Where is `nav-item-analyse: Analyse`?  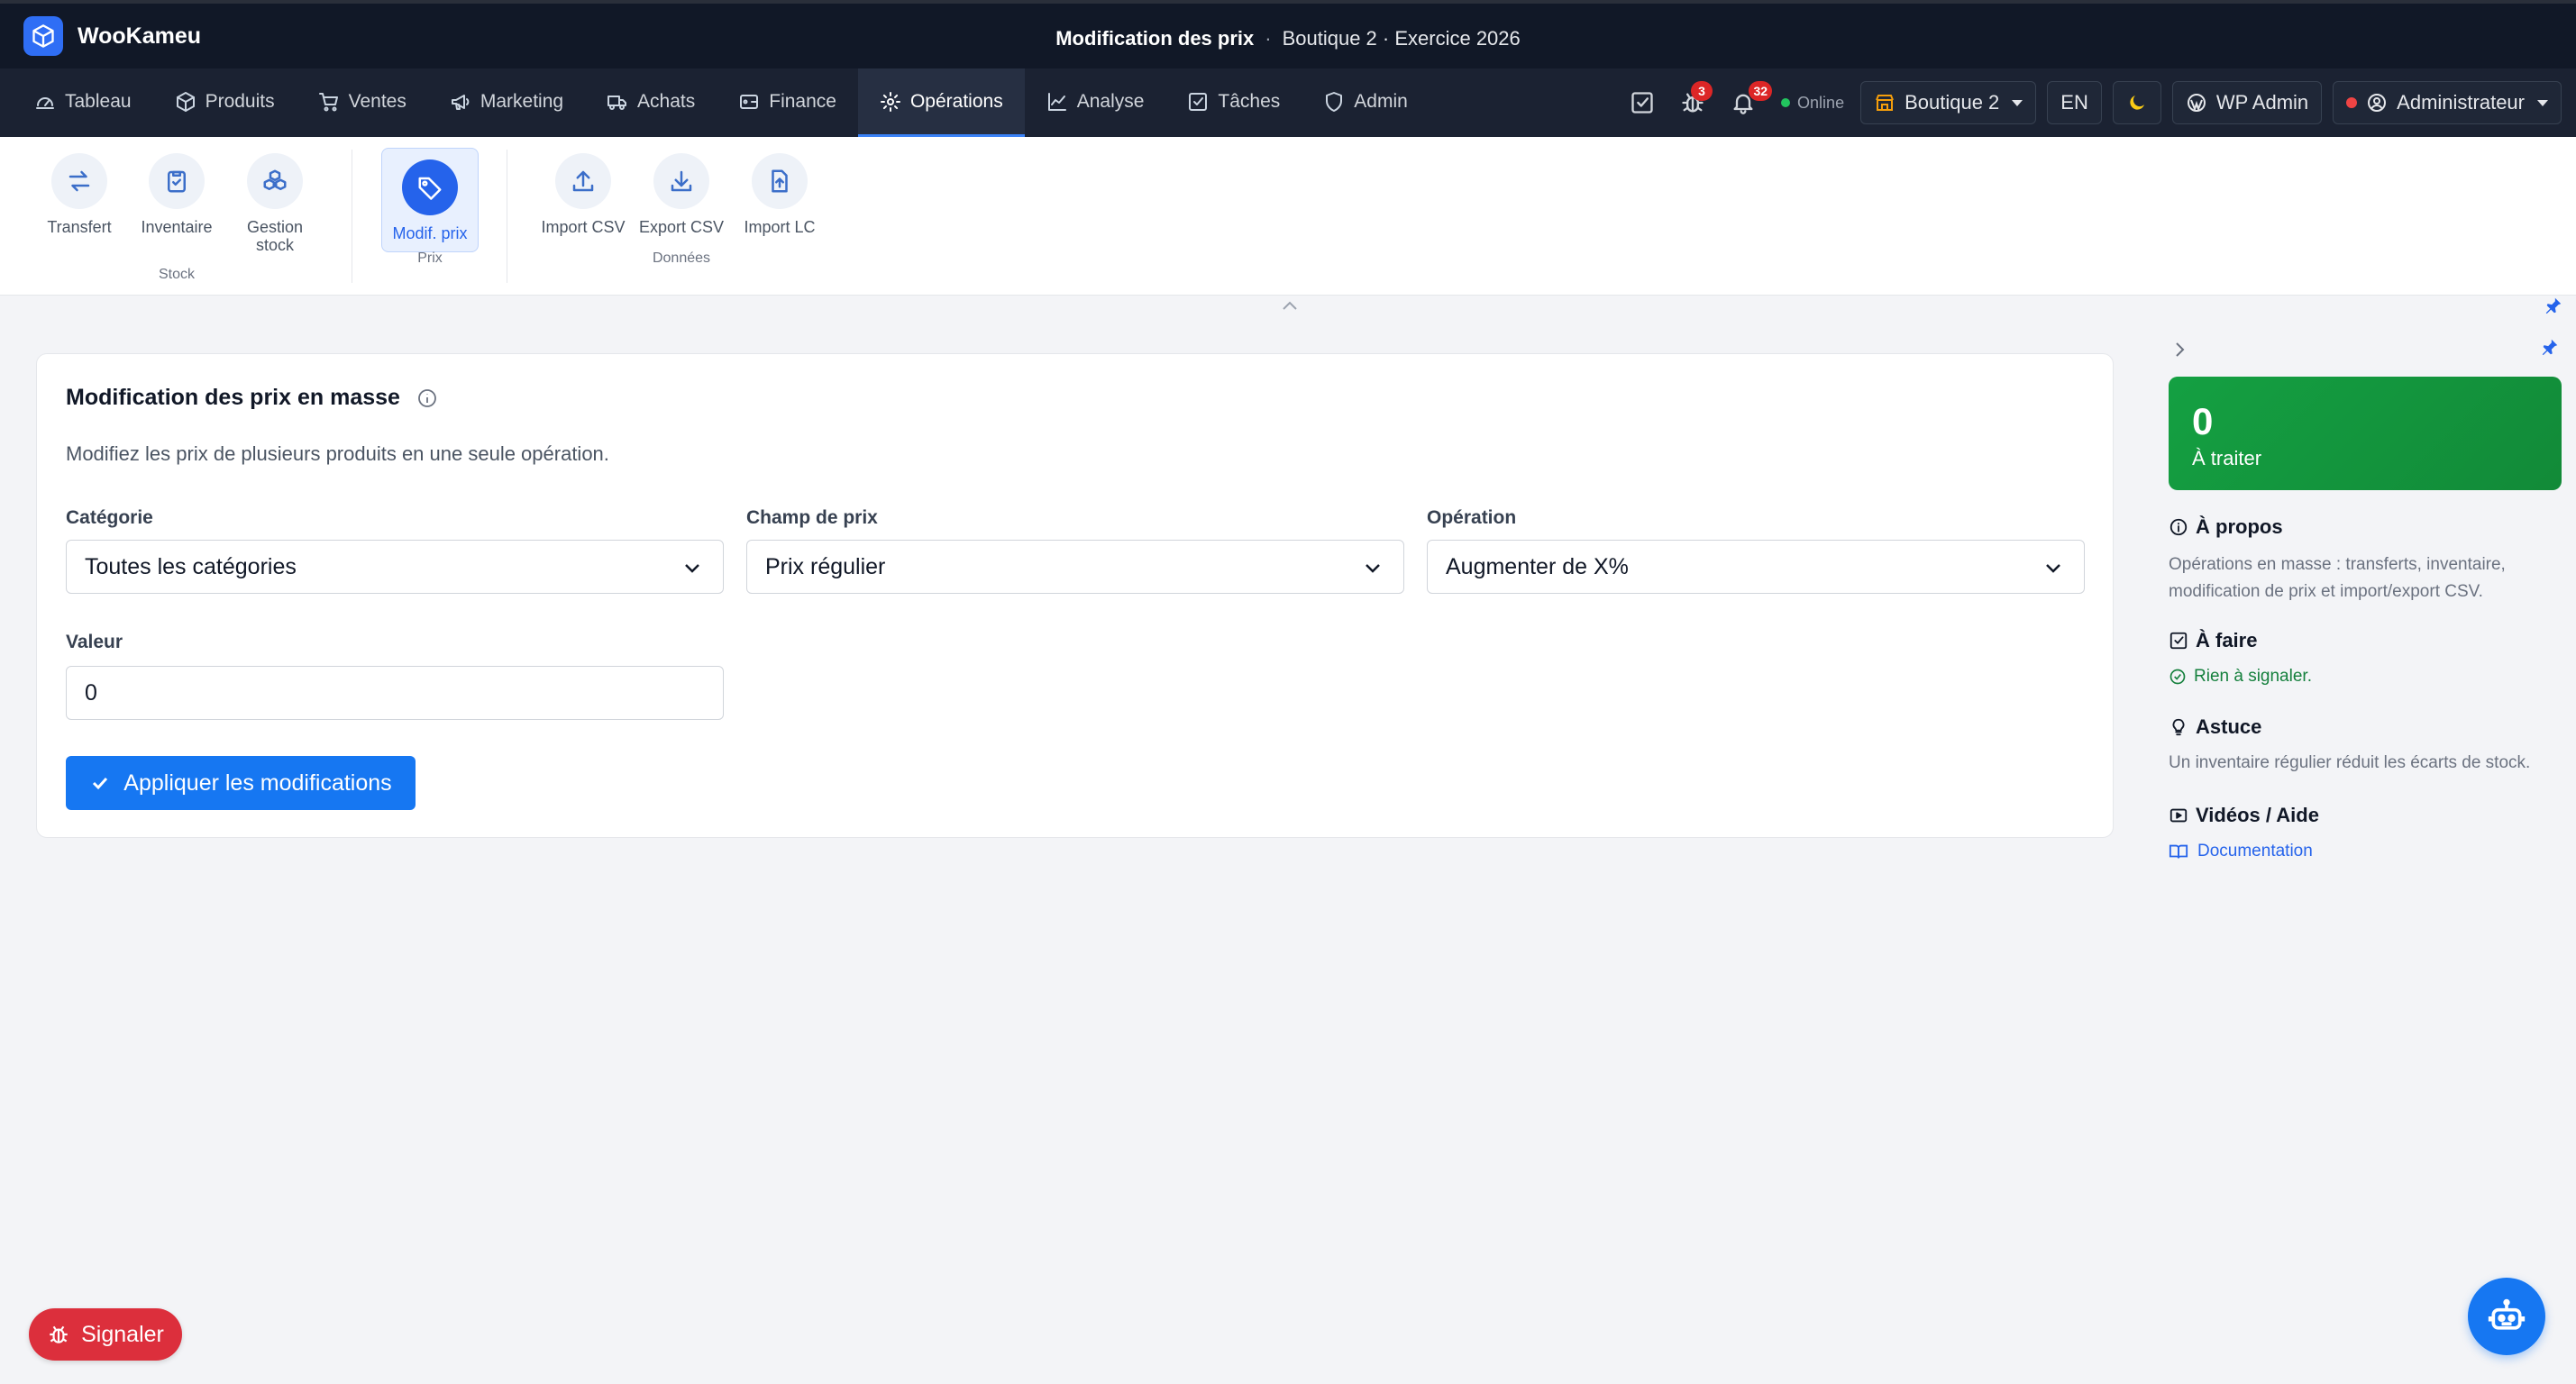
nav-item-analyse: Analyse is located at coordinates (1095, 102).